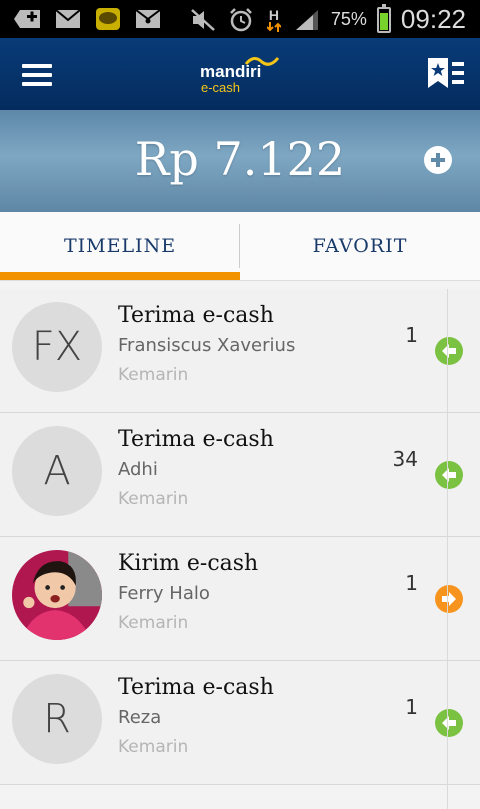  Describe the element at coordinates (138, 469) in the screenshot. I see `contact-name: Adhi` at that location.